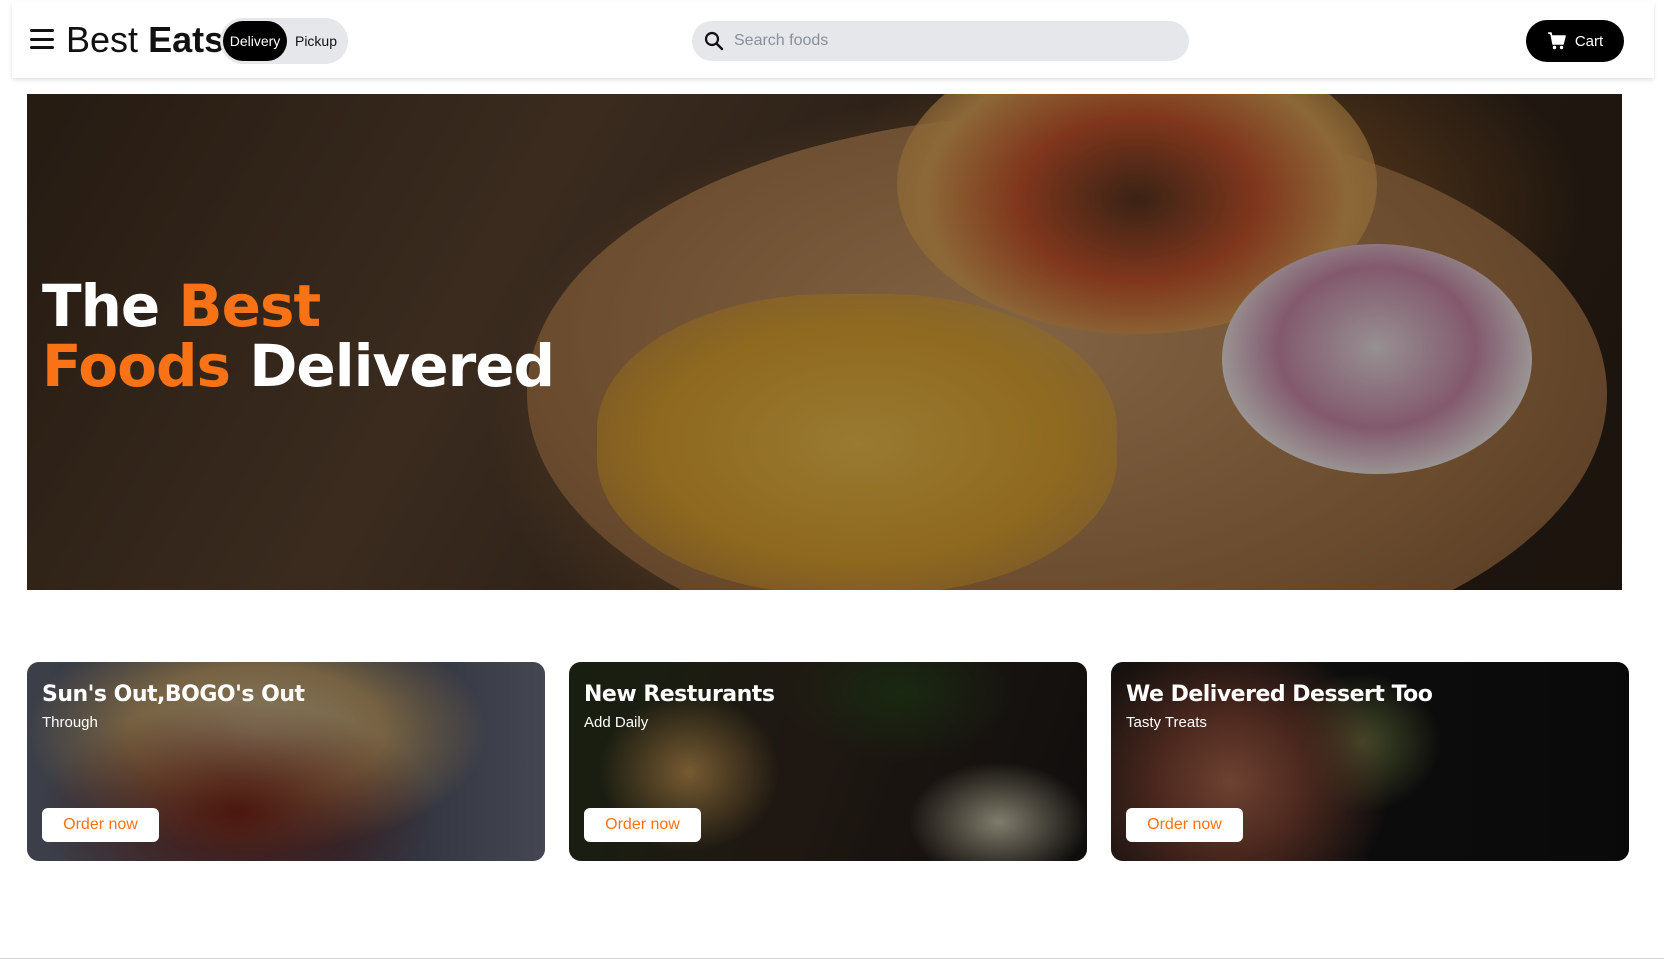 The image size is (1664, 966). I want to click on promo-title: Sun's Out,BOGO's Out, so click(173, 694).